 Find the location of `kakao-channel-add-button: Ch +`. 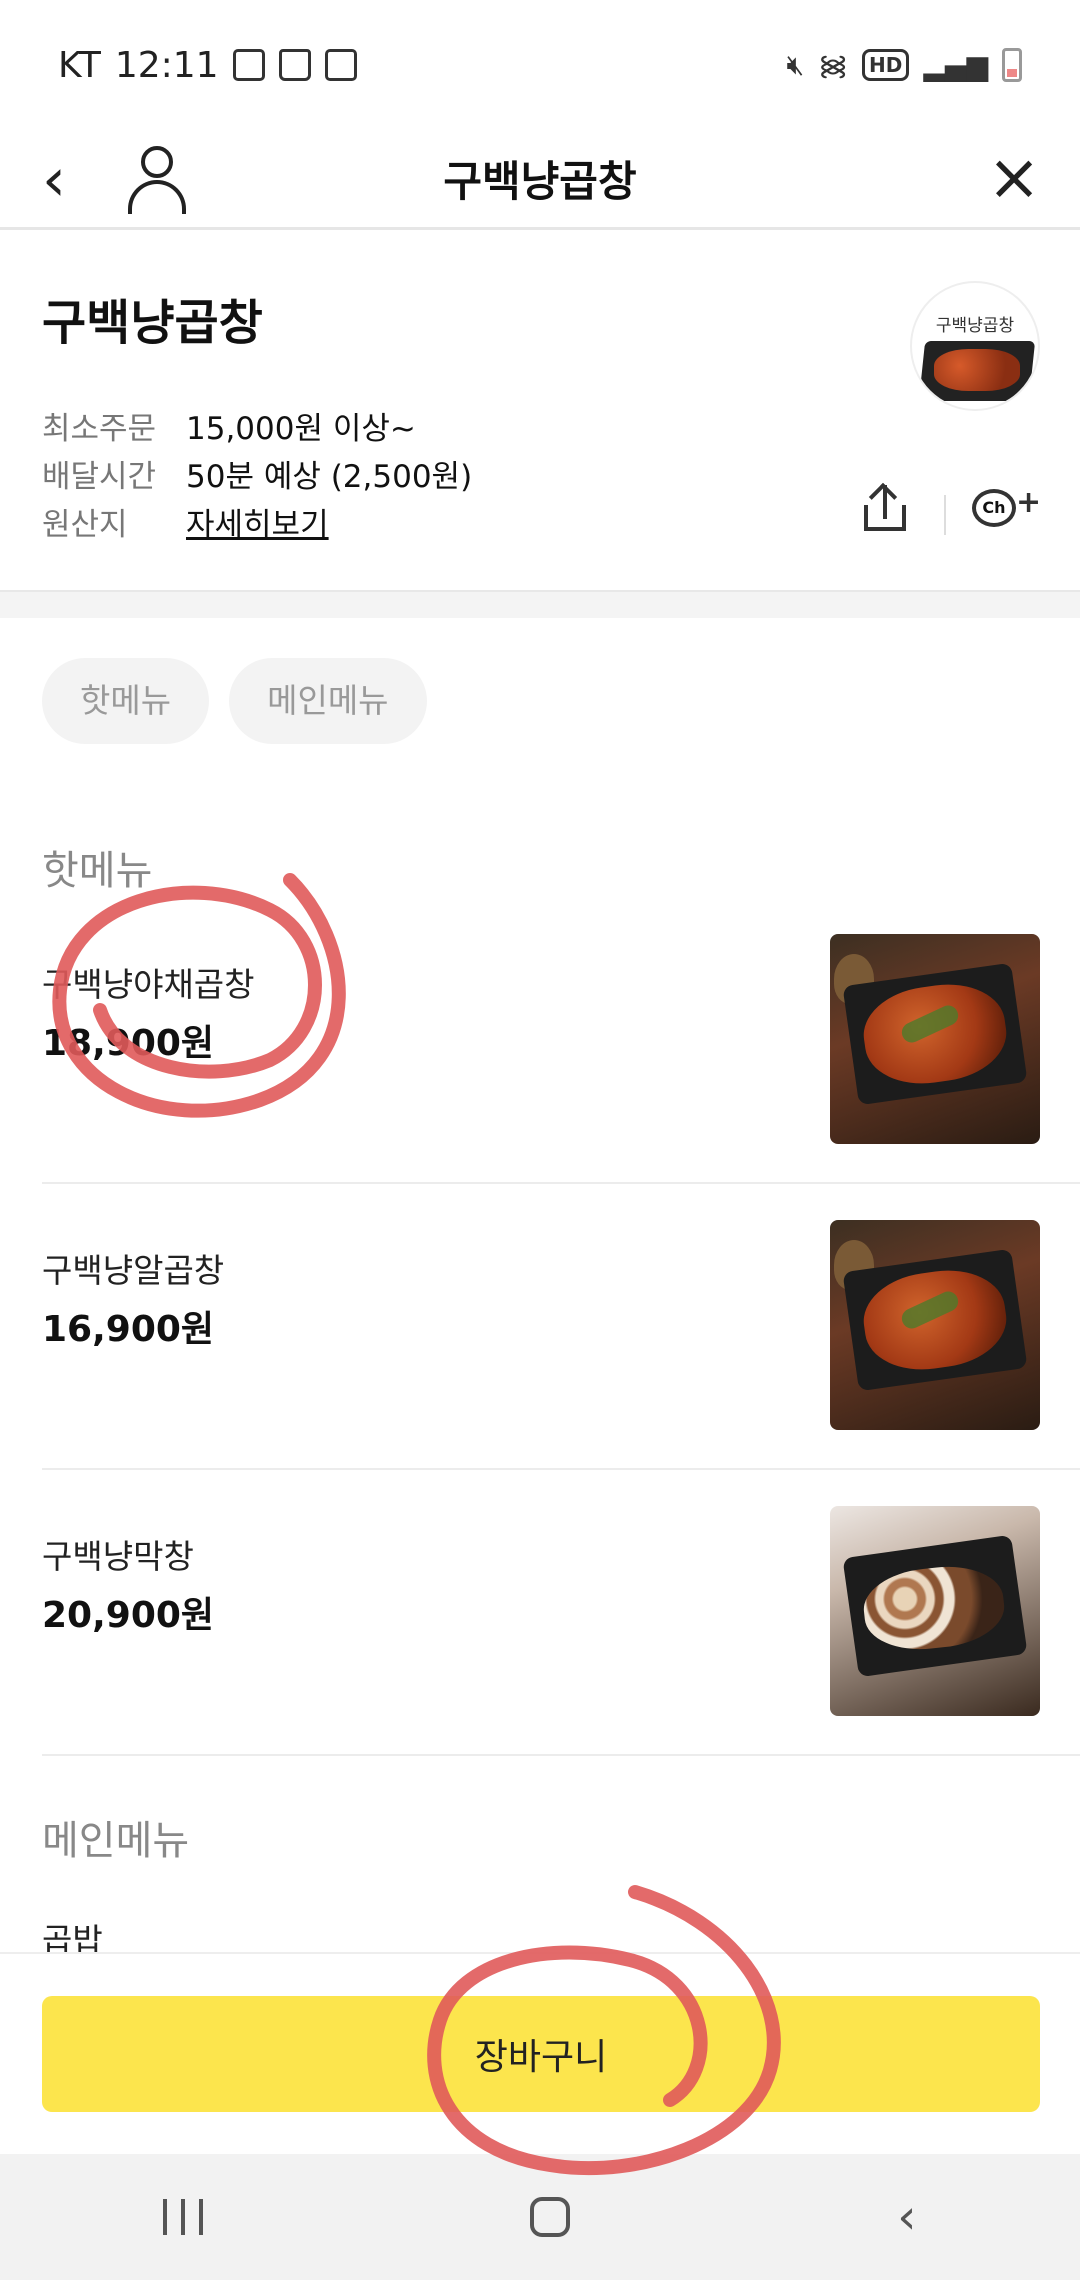

kakao-channel-add-button: Ch + is located at coordinates (1005, 510).